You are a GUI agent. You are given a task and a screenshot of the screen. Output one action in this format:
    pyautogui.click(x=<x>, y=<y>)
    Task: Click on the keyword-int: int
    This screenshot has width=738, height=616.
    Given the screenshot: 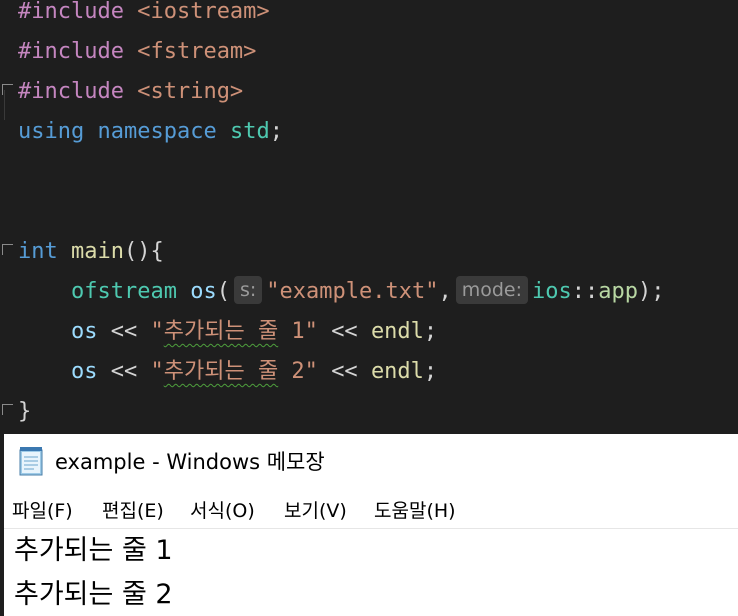 What is the action you would take?
    pyautogui.click(x=38, y=251)
    